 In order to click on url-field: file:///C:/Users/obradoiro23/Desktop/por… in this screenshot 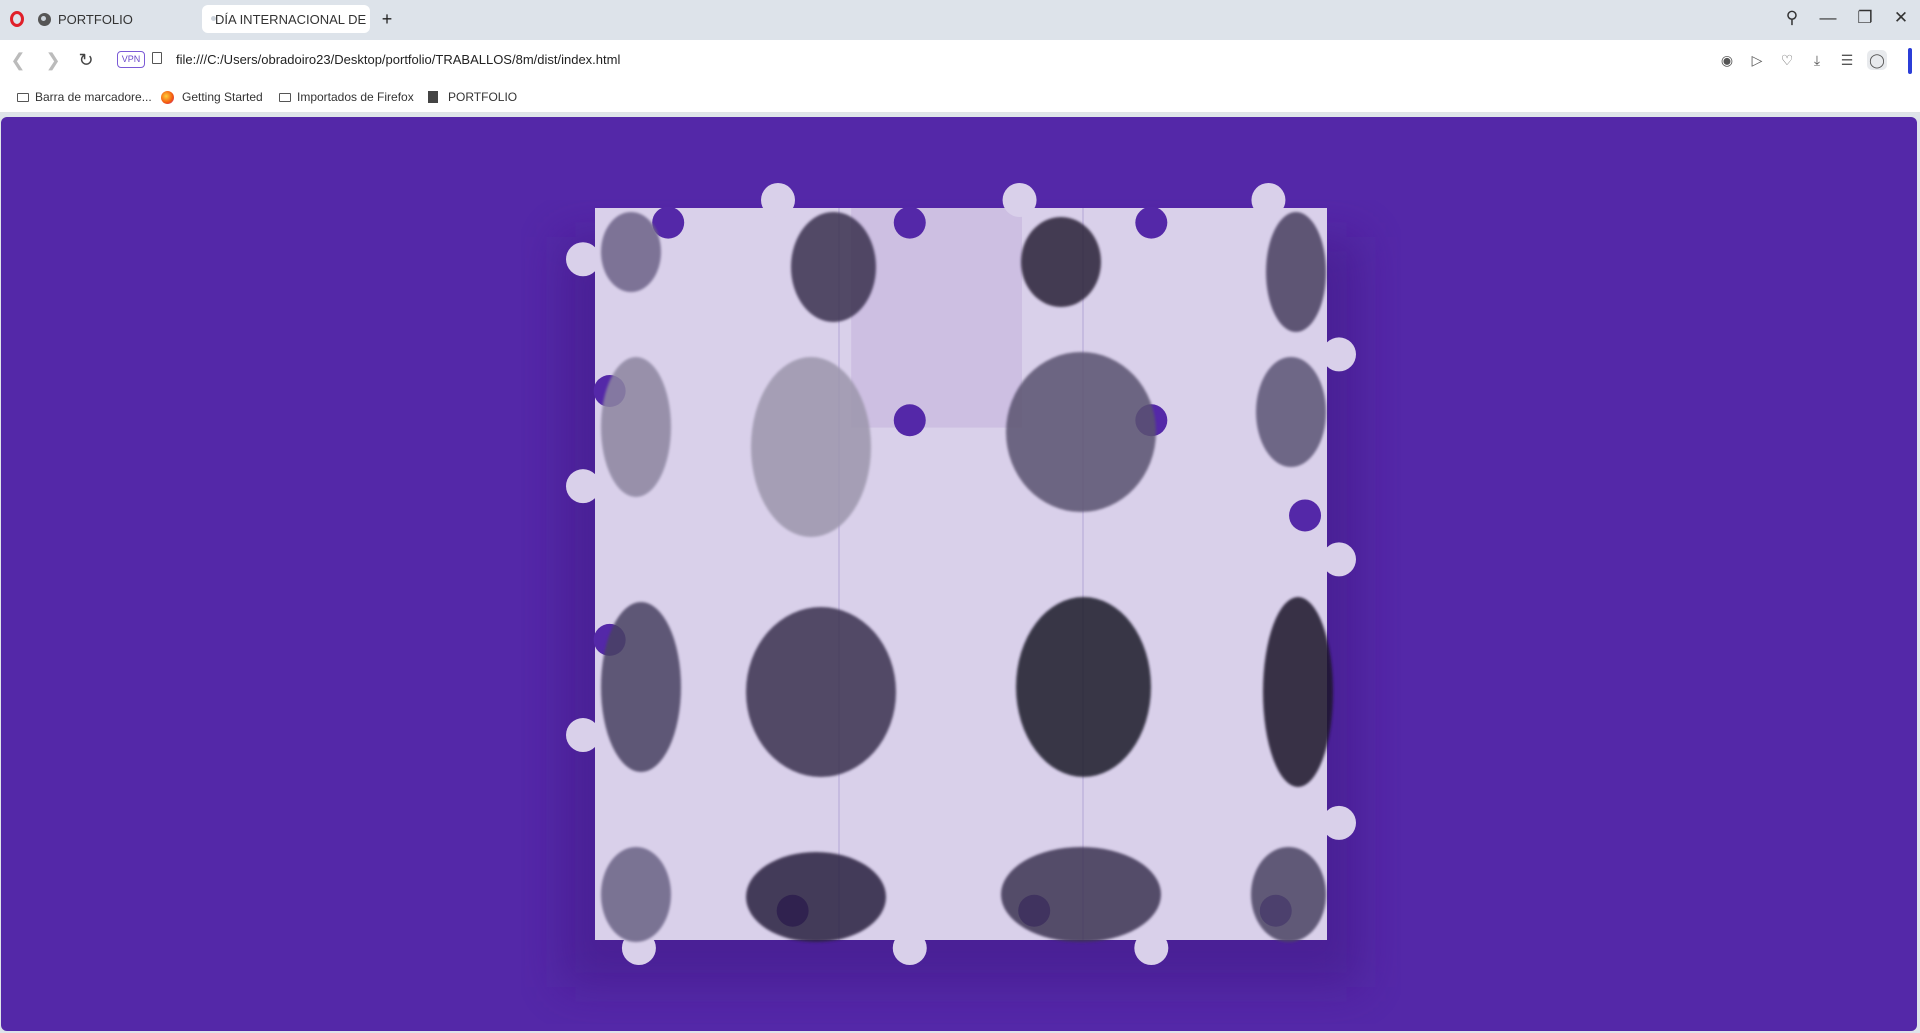, I will do `click(398, 59)`.